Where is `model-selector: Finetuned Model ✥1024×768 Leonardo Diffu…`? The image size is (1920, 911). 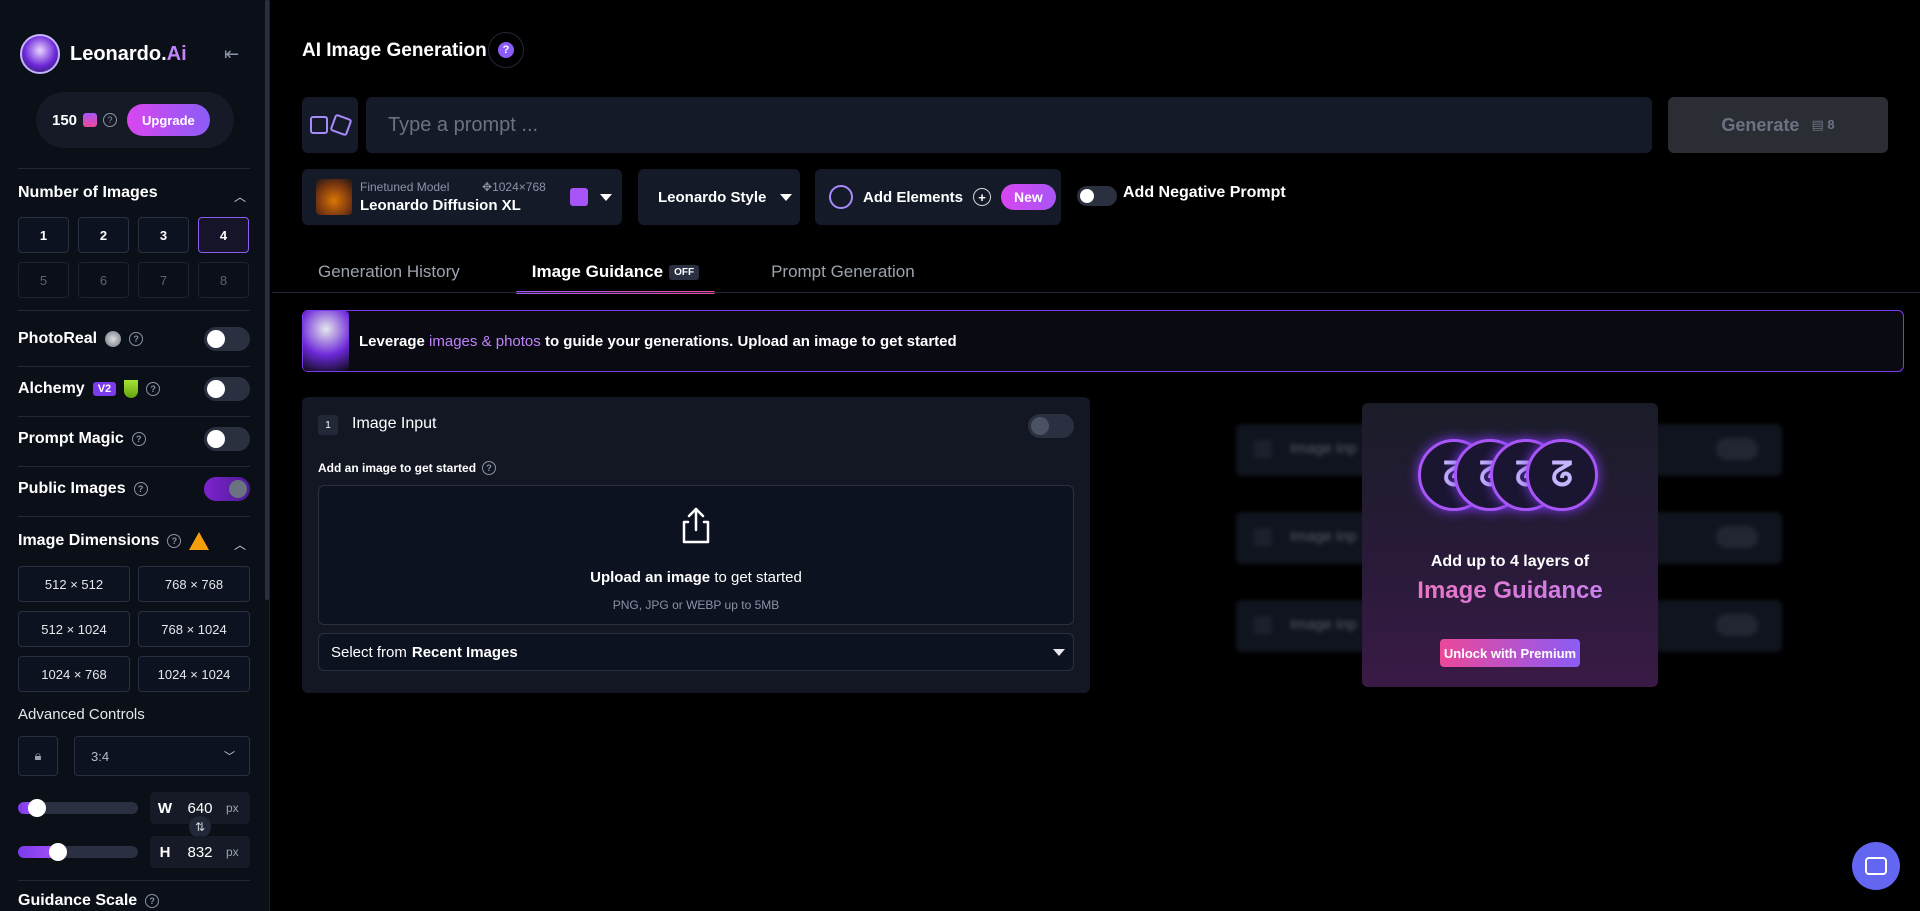
model-selector: Finetuned Model ✥1024×768 Leonardo Diffu… is located at coordinates (462, 197).